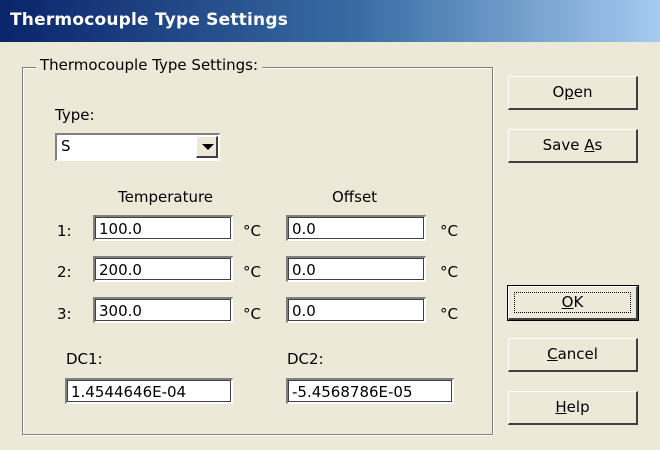 The width and height of the screenshot is (660, 450). What do you see at coordinates (356, 269) in the screenshot?
I see `offset-field-2: 0.0` at bounding box center [356, 269].